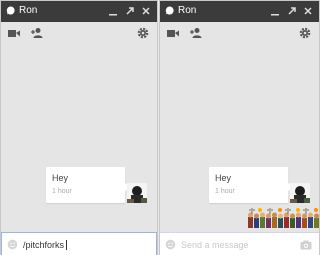 The height and width of the screenshot is (255, 320). Describe the element at coordinates (306, 245) in the screenshot. I see `camera-icon` at that location.